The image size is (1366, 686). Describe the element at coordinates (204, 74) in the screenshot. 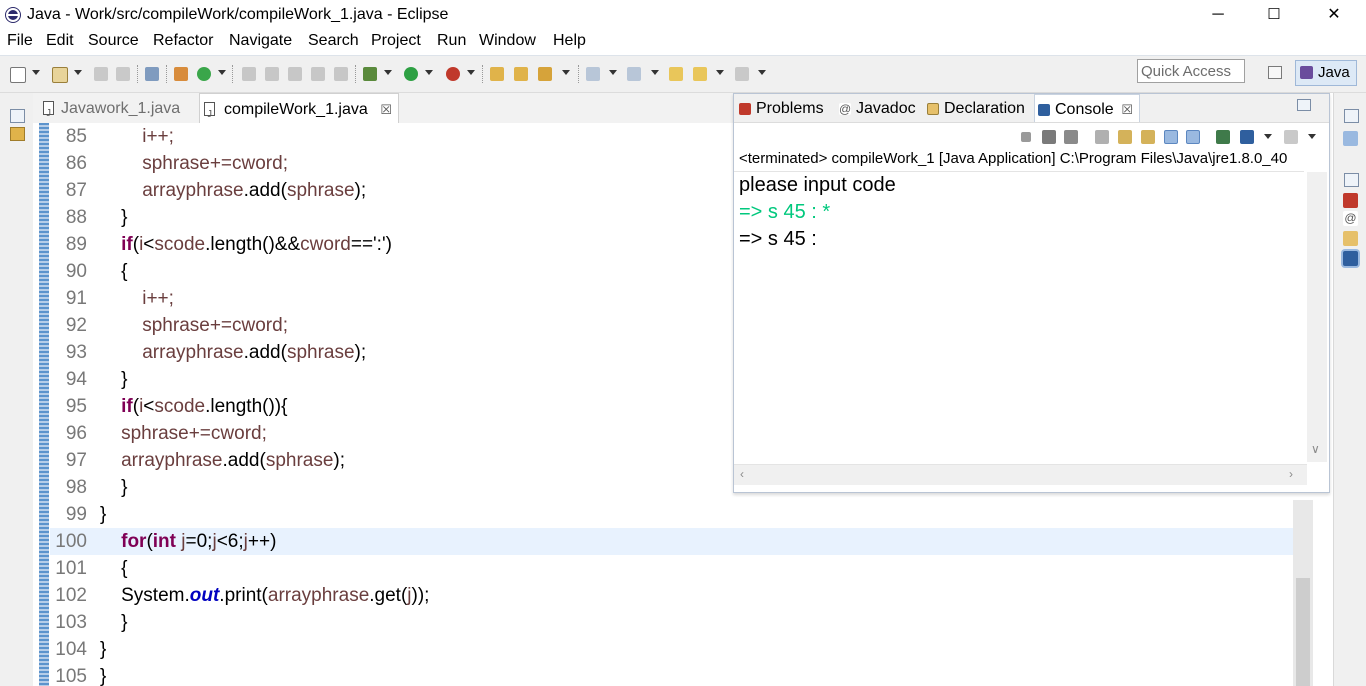

I see `new-class-icon` at that location.